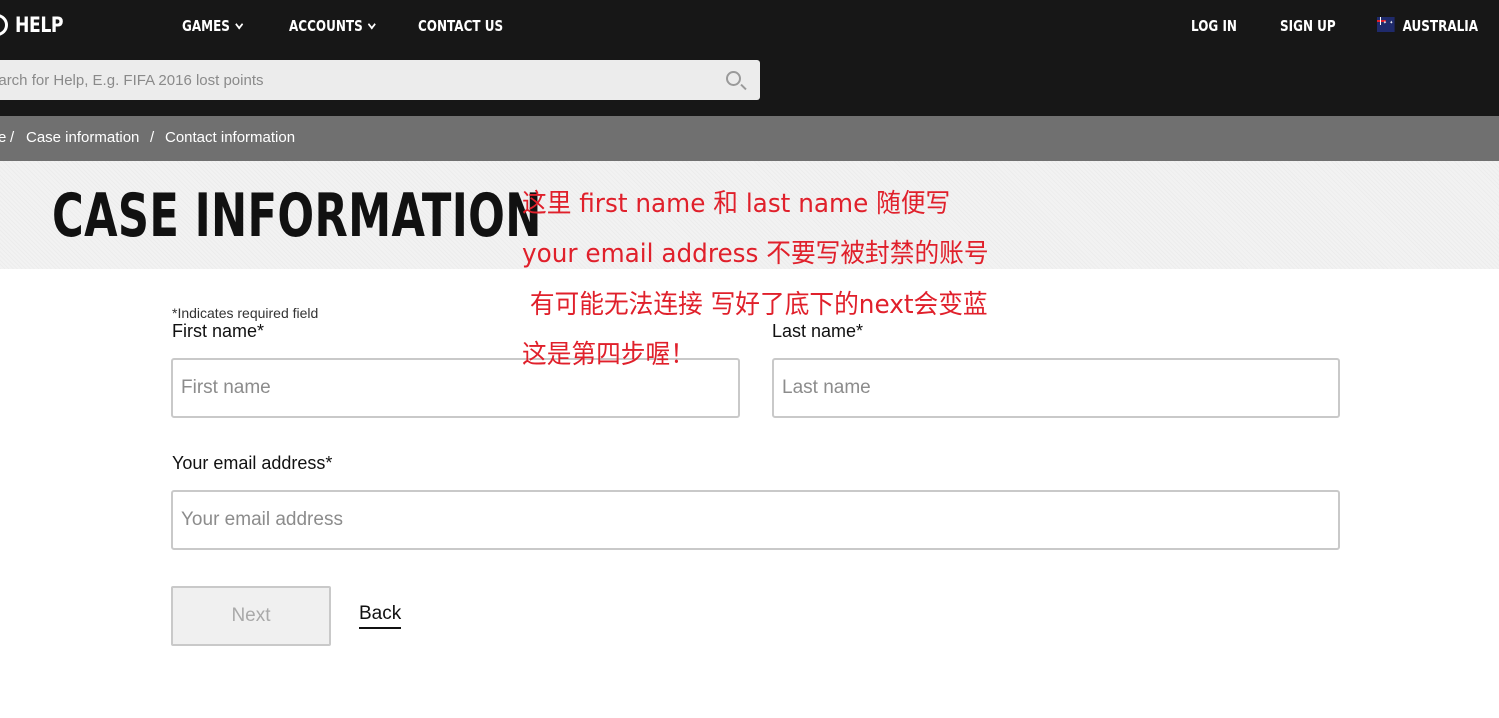 Image resolution: width=1499 pixels, height=718 pixels. I want to click on search-icon, so click(733, 78).